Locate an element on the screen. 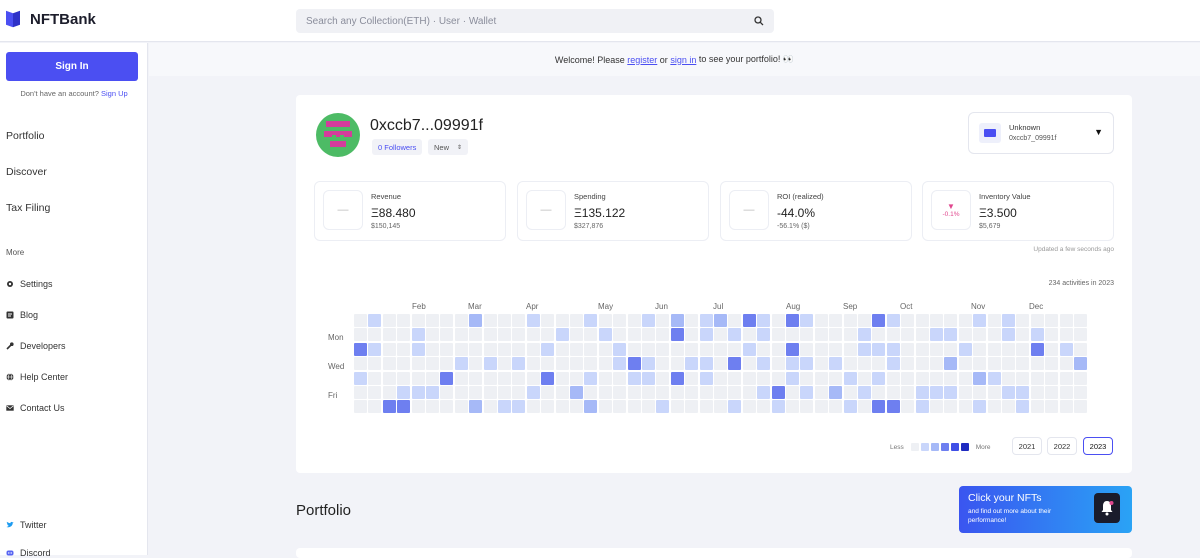 The width and height of the screenshot is (1200, 558). wallet-selector: Unknown 0xccb7_09991f ▼ is located at coordinates (1041, 133).